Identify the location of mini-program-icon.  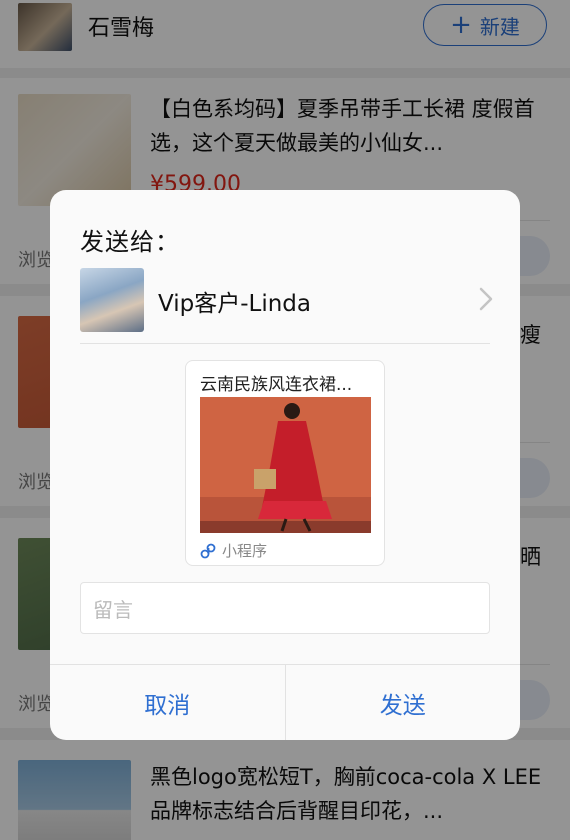
(208, 550).